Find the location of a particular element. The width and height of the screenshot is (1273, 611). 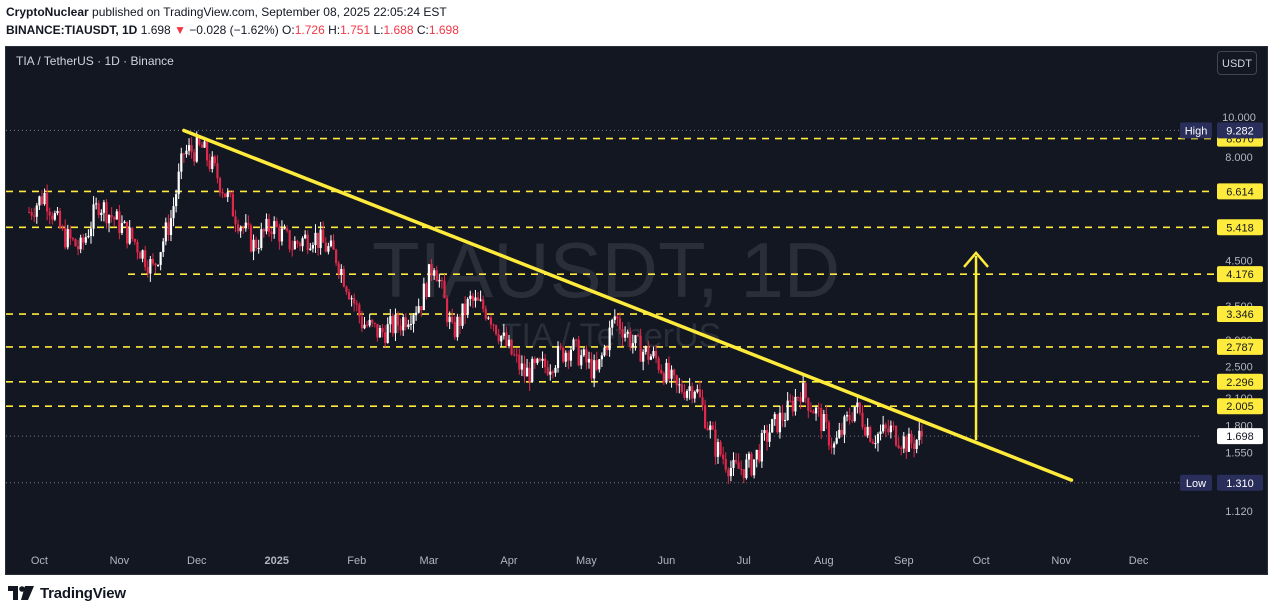

low-label-text: Low is located at coordinates (1196, 484).